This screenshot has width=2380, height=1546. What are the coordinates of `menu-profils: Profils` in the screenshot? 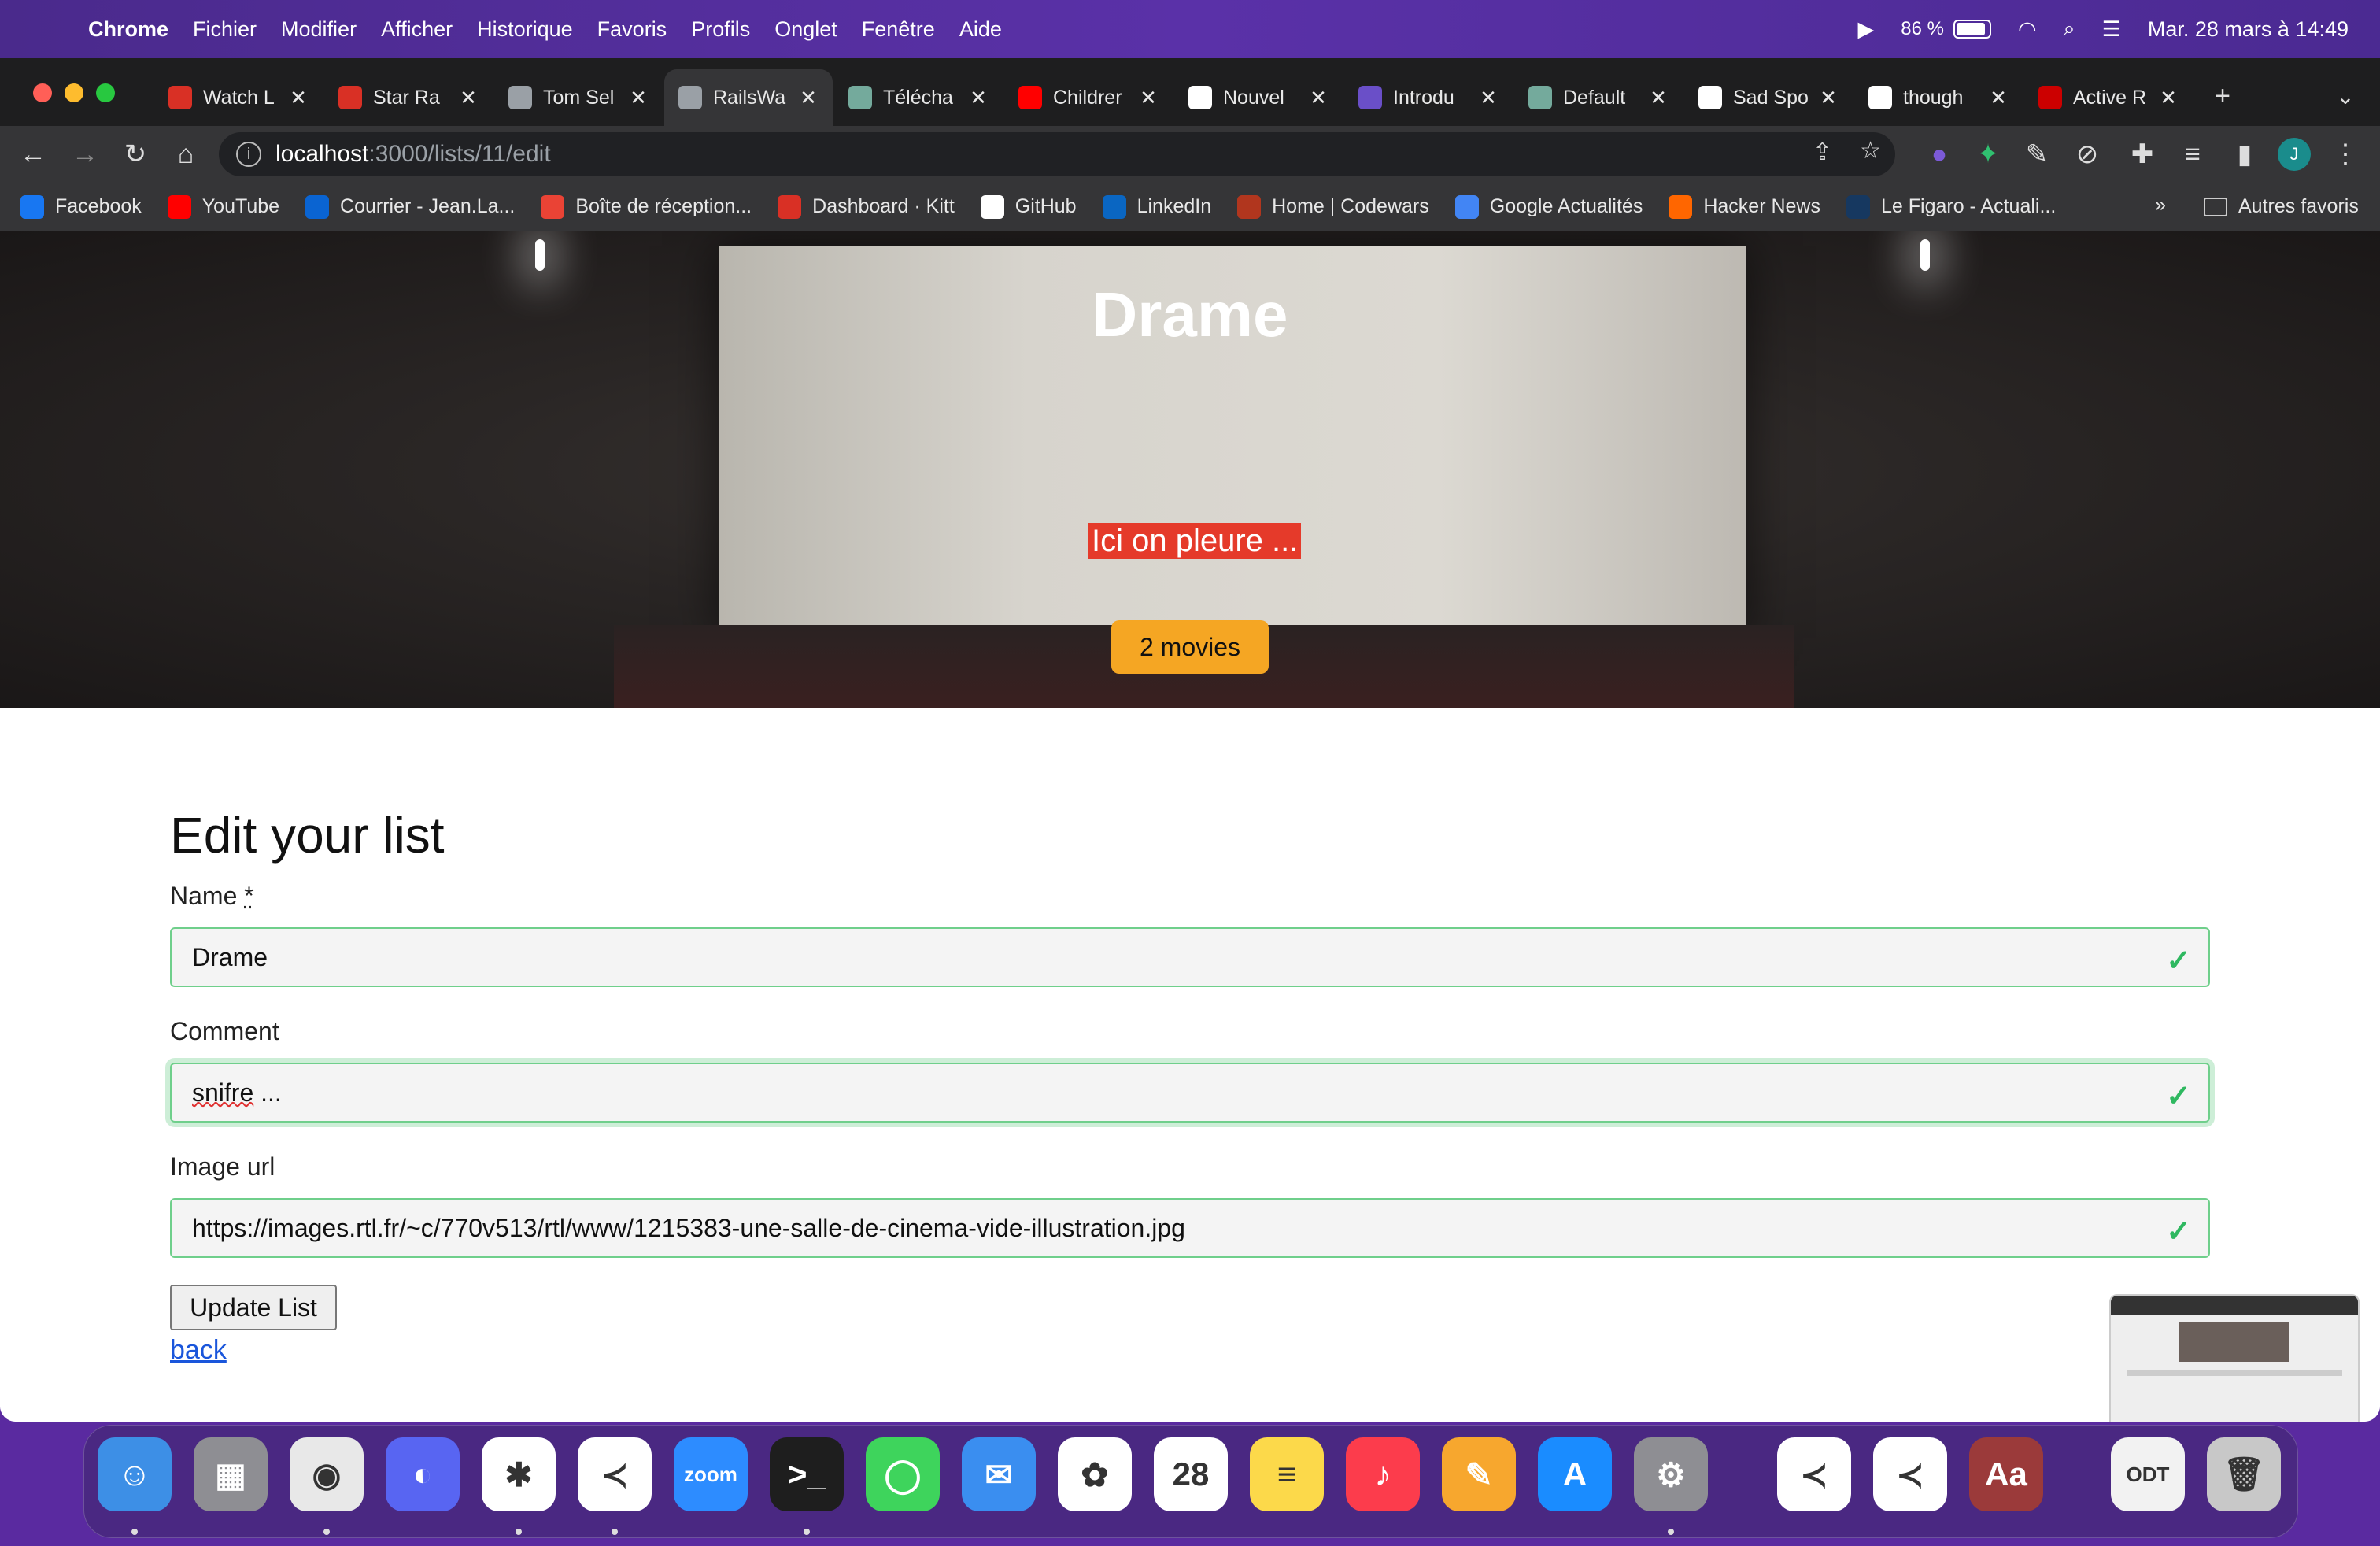 It's located at (720, 29).